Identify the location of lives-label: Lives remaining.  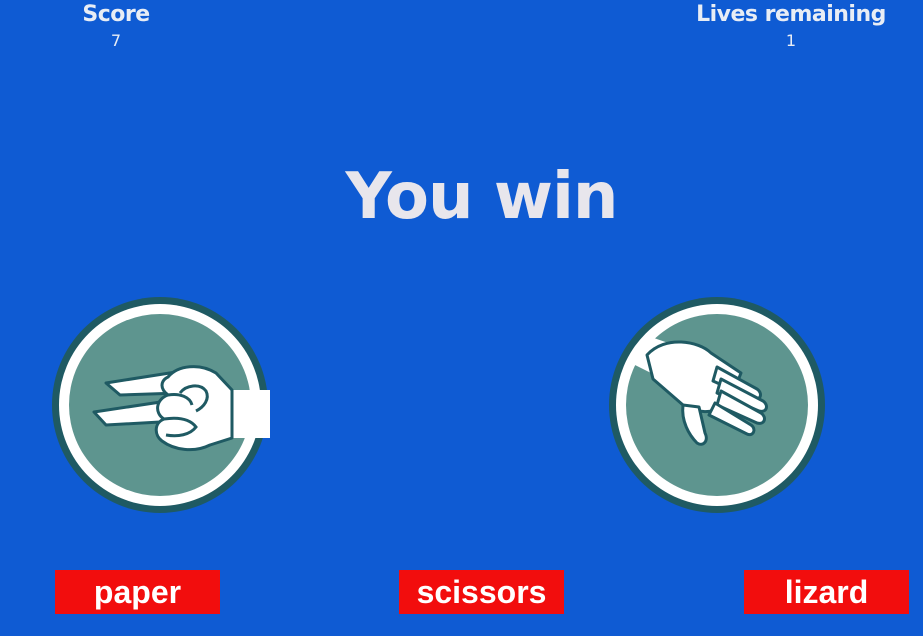
(791, 14).